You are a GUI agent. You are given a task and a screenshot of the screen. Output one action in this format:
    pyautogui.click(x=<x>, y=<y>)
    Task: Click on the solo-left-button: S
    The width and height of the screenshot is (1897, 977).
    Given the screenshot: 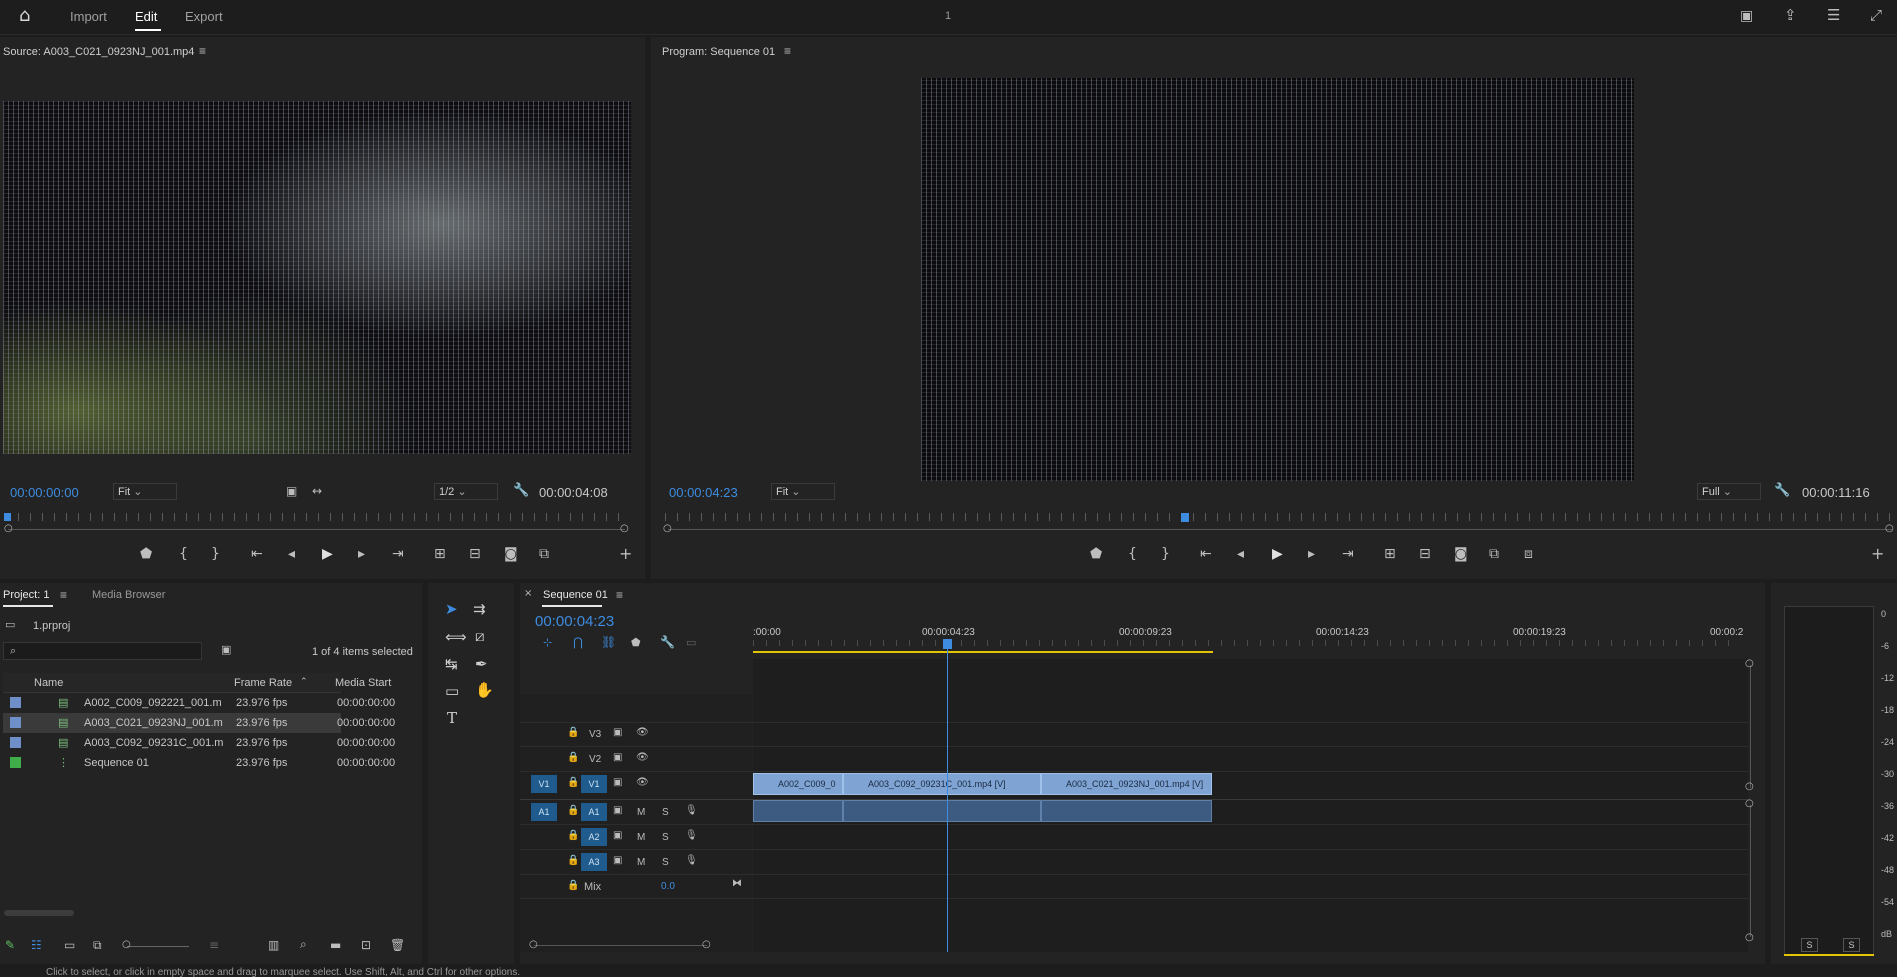 What is the action you would take?
    pyautogui.click(x=1809, y=945)
    